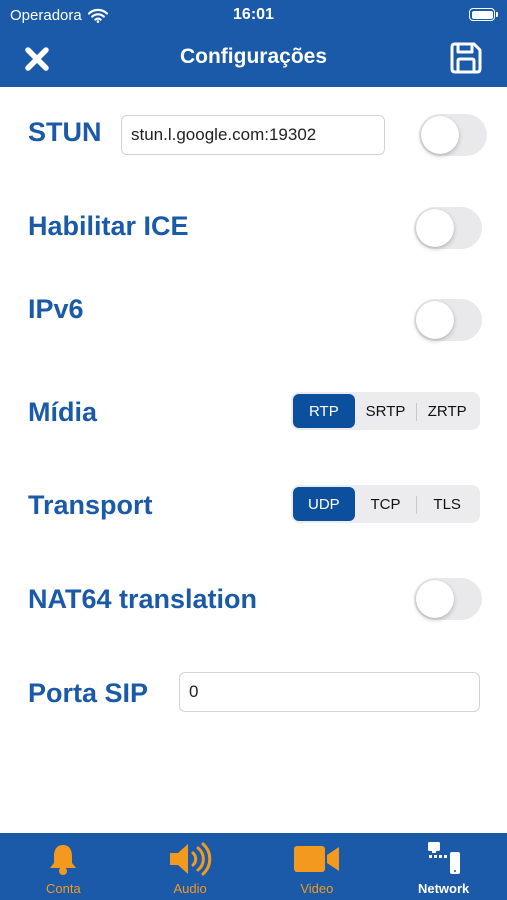  What do you see at coordinates (253, 56) in the screenshot?
I see `page-title: Configurações` at bounding box center [253, 56].